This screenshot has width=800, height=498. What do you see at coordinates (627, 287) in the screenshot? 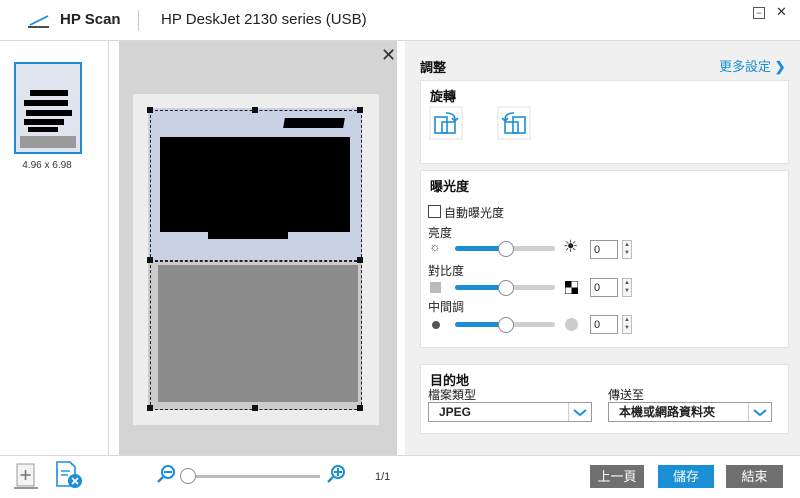
I see `contrast-stepper: ▲ ▼` at bounding box center [627, 287].